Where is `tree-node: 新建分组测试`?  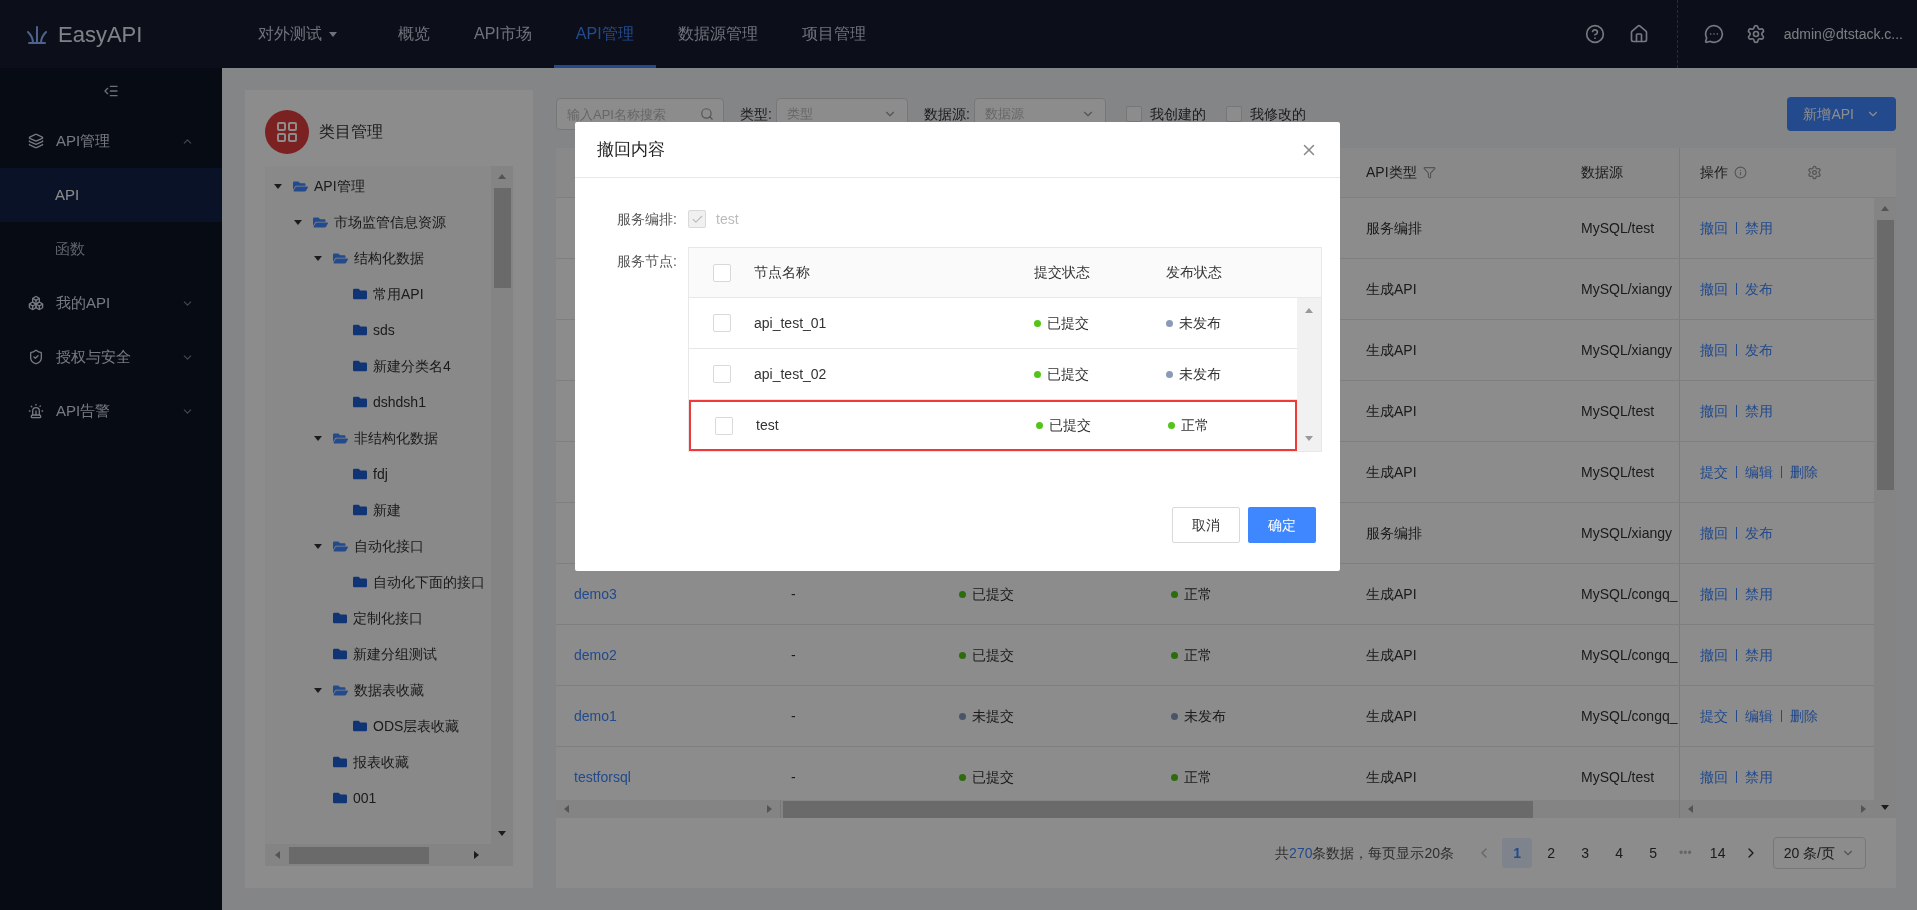 tree-node: 新建分组测试 is located at coordinates (395, 654).